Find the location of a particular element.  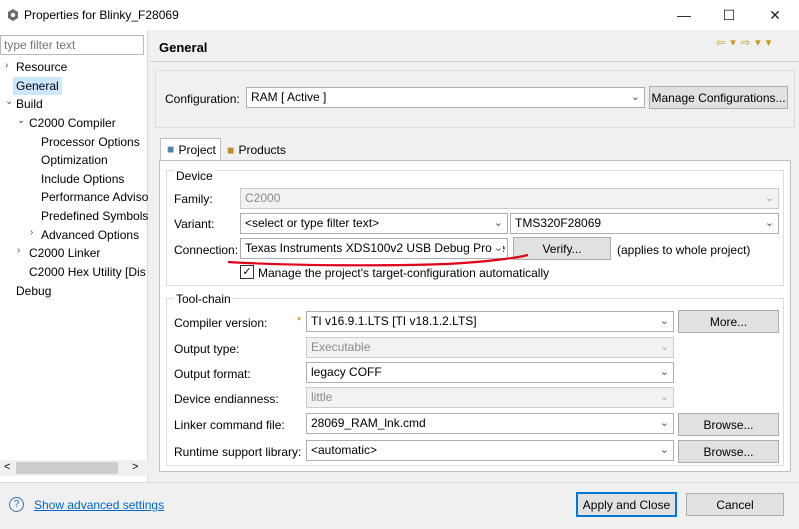

tab-products-label: Products is located at coordinates (262, 150).